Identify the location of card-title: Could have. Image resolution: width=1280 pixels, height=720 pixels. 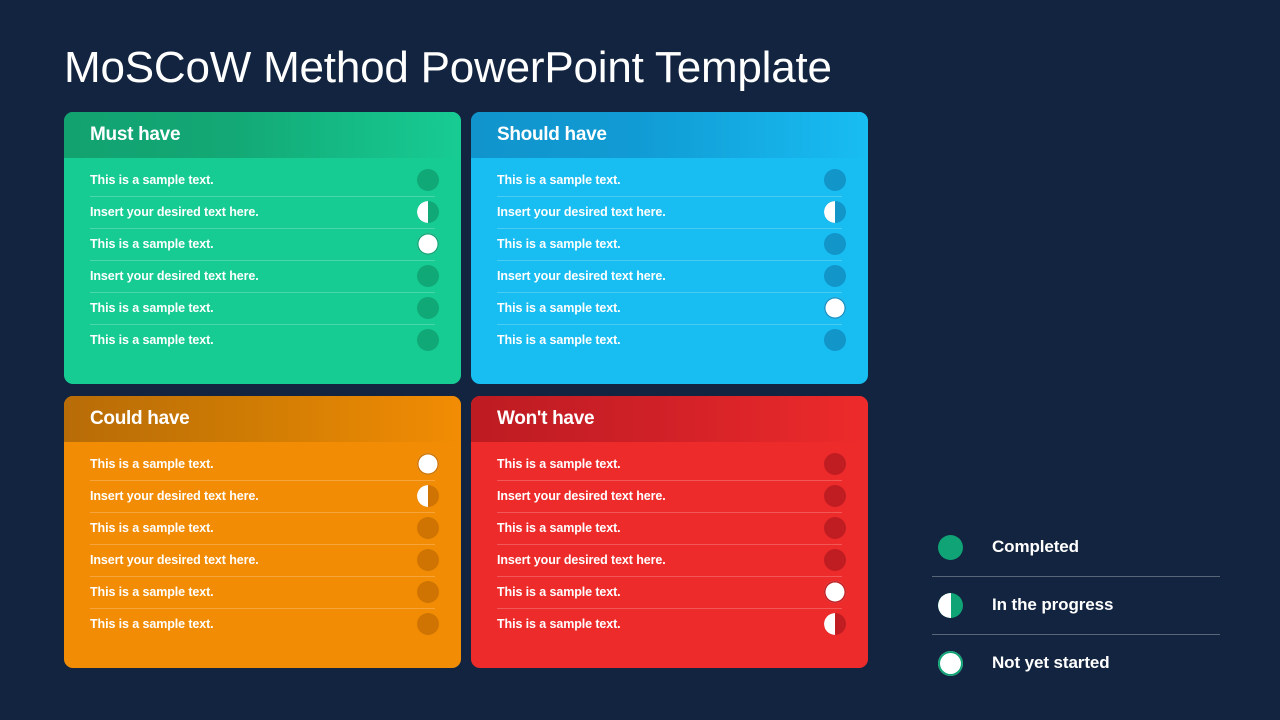
(140, 418).